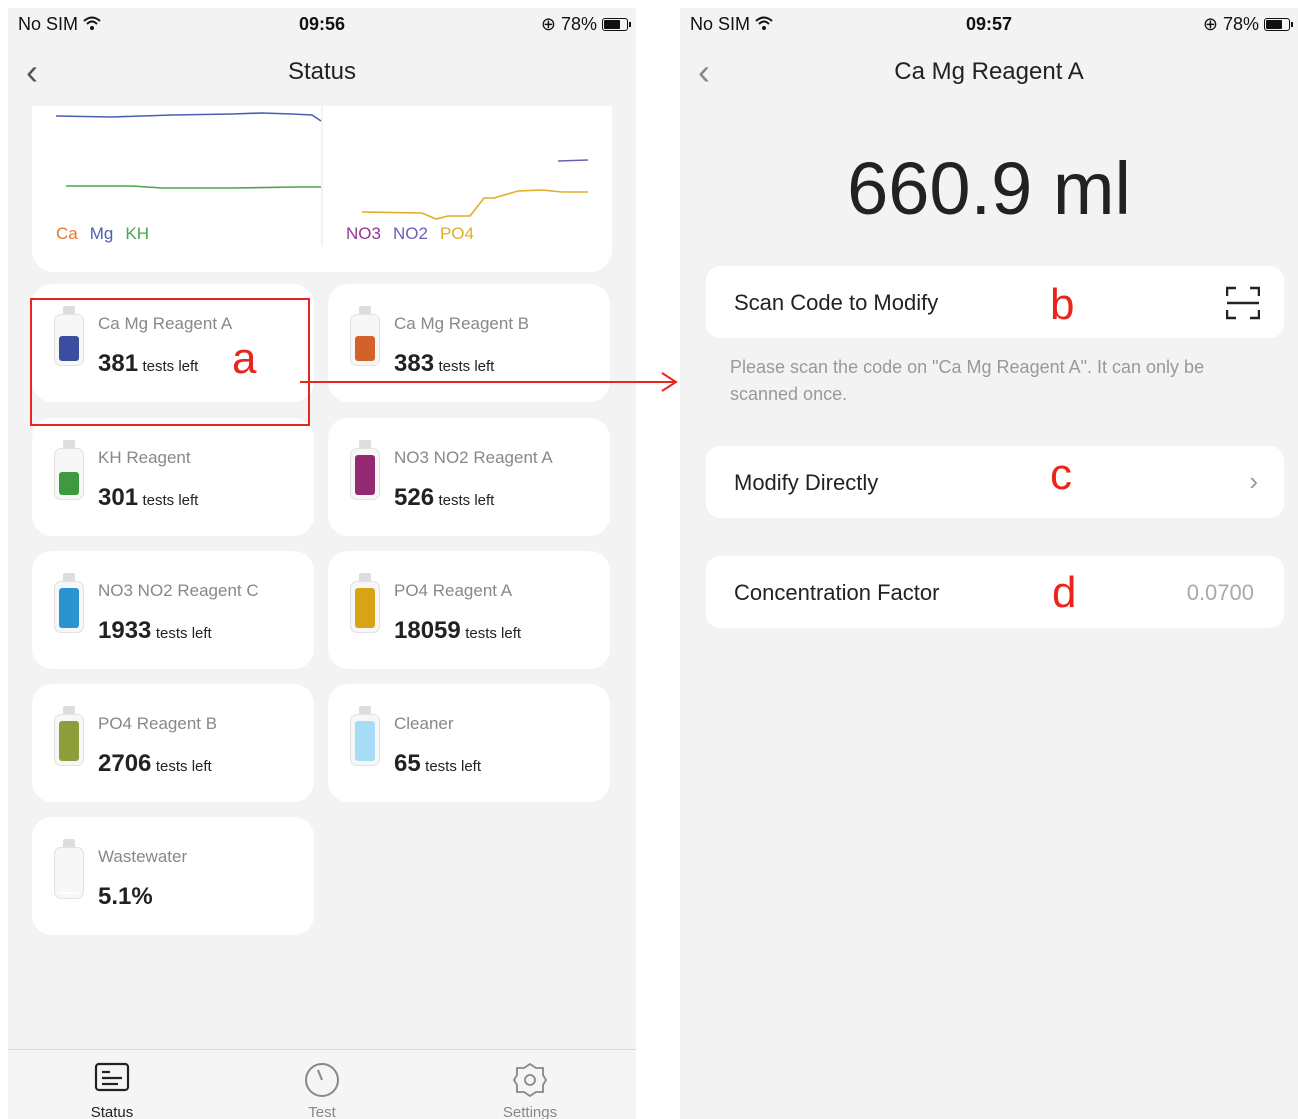  What do you see at coordinates (112, 1090) in the screenshot?
I see `tab-status: Status` at bounding box center [112, 1090].